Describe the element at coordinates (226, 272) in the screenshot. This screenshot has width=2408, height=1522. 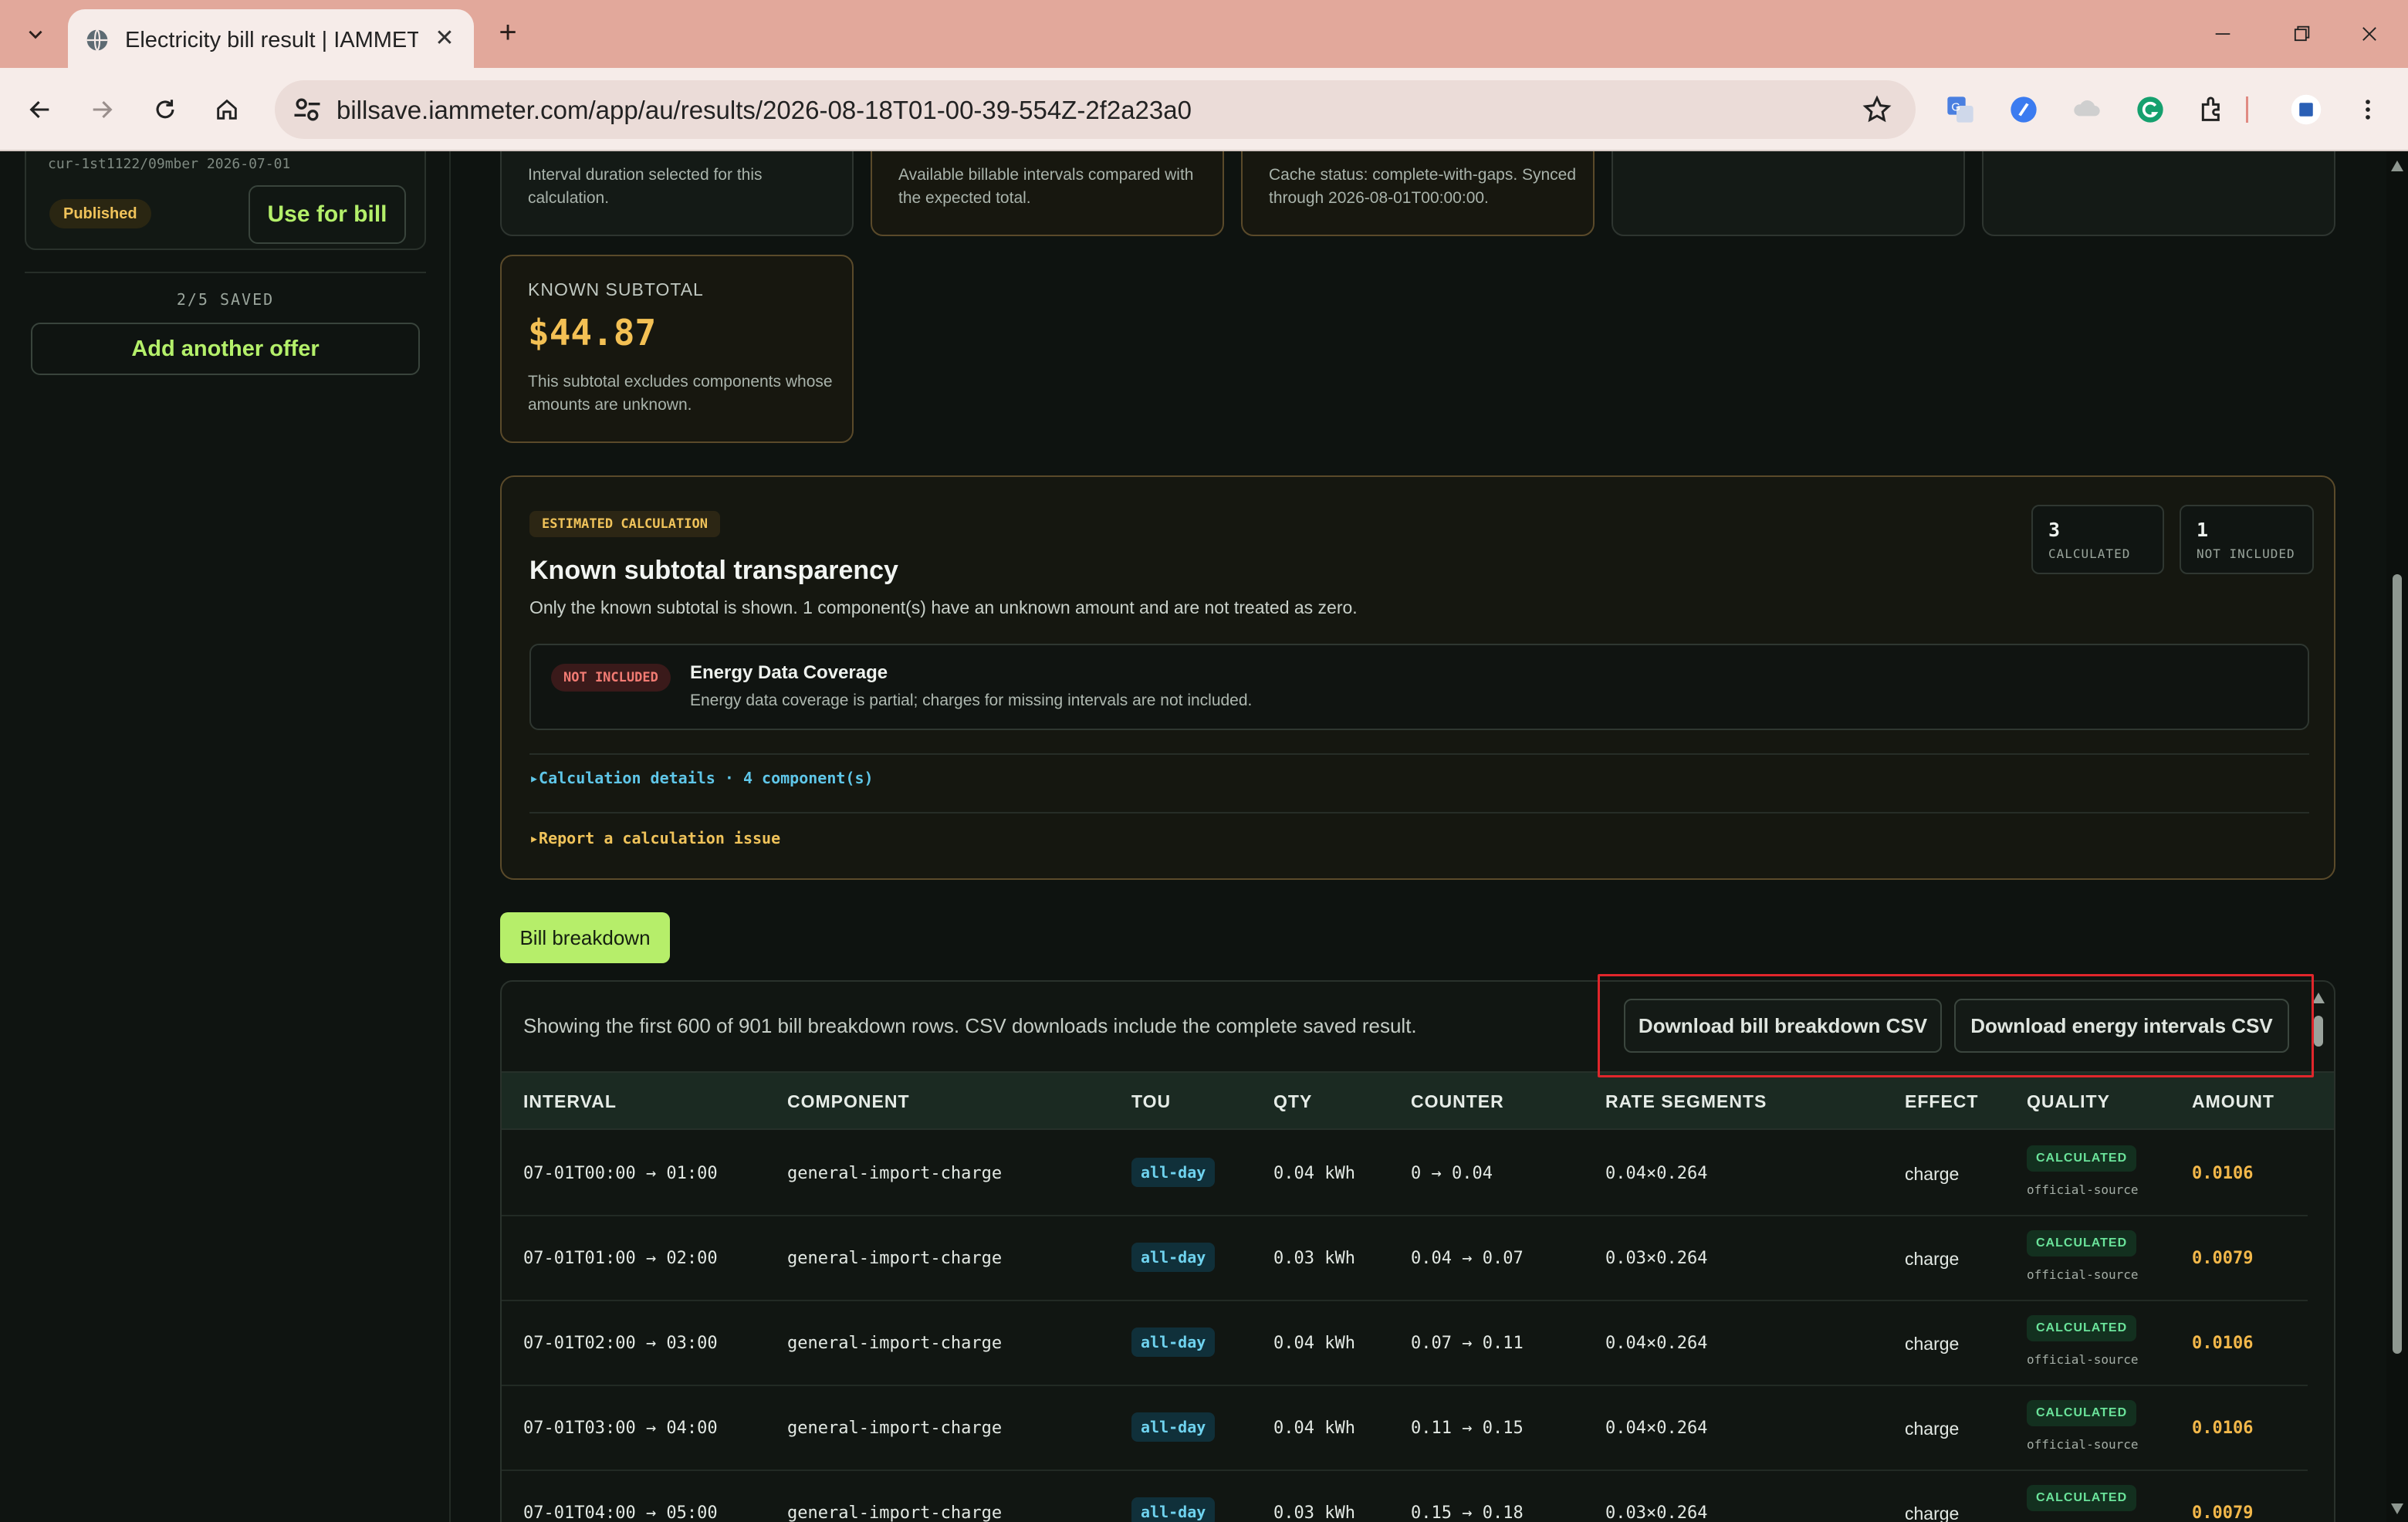
I see `sidebar-divider` at that location.